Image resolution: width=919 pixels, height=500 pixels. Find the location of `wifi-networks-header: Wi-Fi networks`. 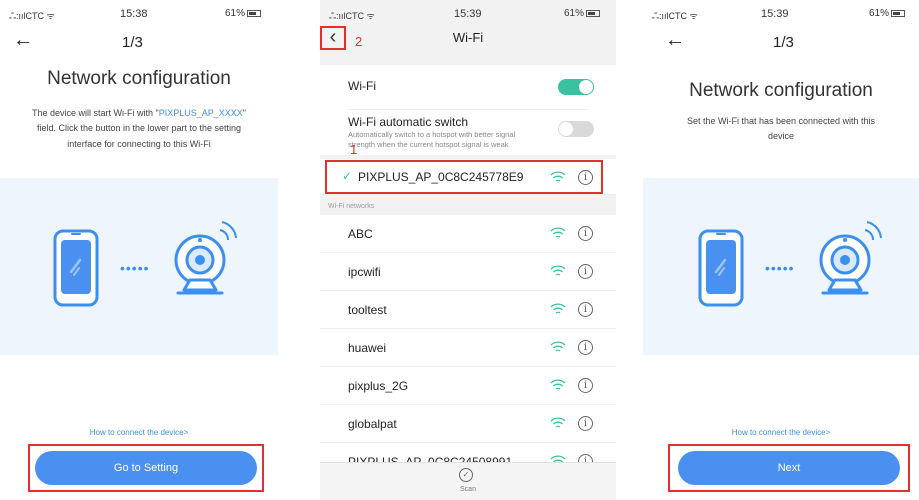

wifi-networks-header: Wi-Fi networks is located at coordinates (468, 207).